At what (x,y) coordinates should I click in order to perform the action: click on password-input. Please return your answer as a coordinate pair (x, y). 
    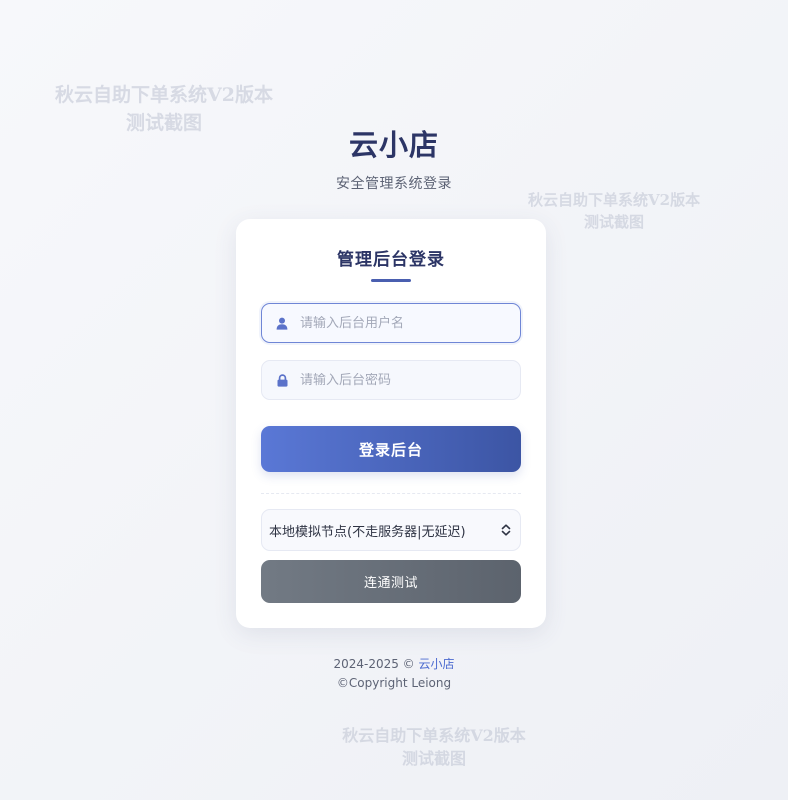
    Looking at the image, I should click on (400, 380).